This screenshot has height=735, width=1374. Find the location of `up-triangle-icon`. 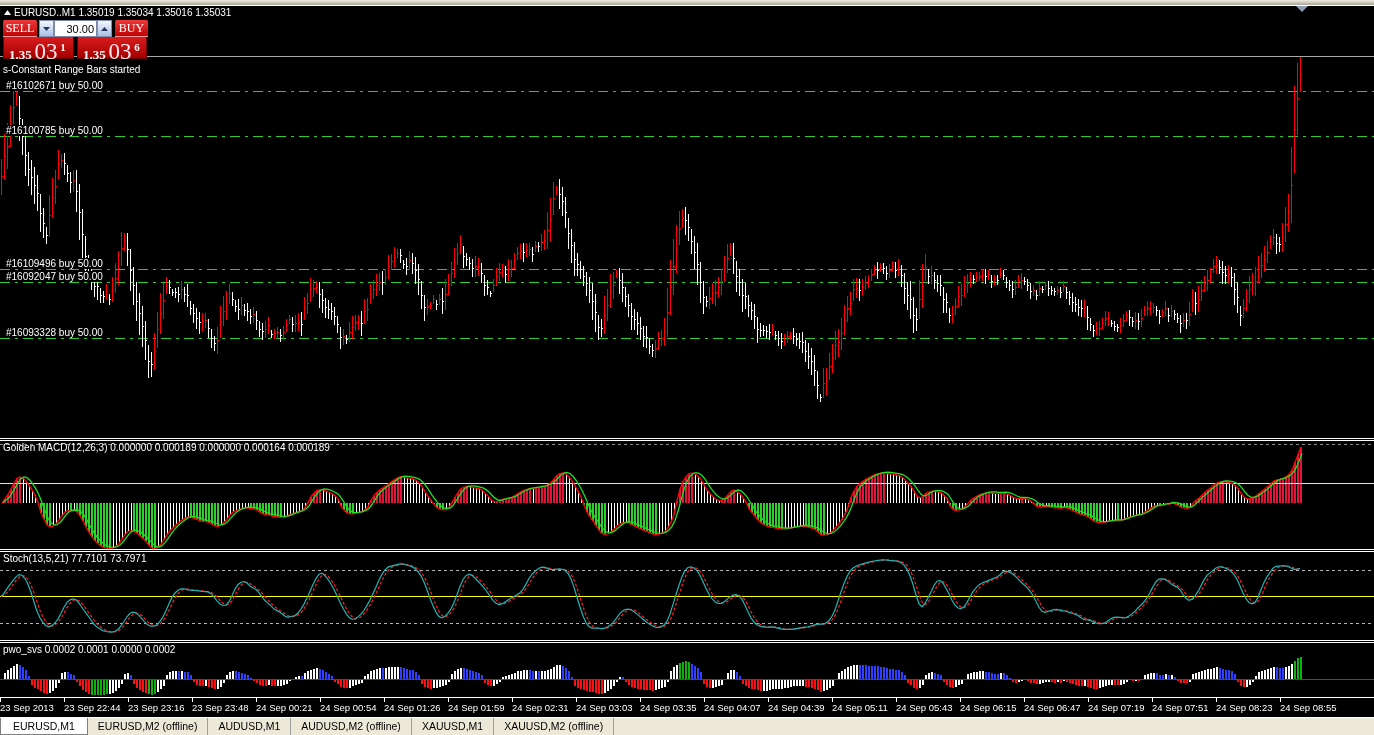

up-triangle-icon is located at coordinates (7, 12).